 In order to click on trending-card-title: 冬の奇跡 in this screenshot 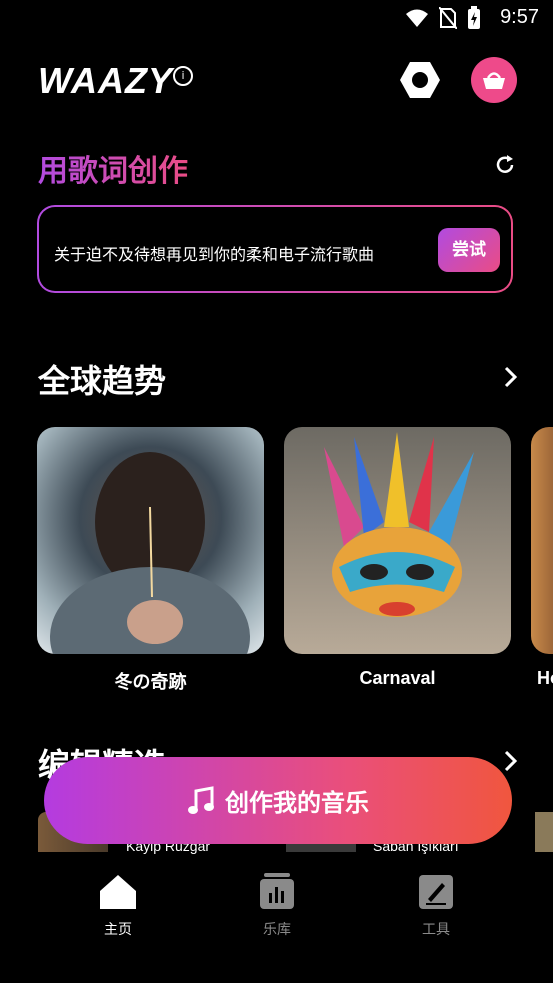, I will do `click(150, 682)`.